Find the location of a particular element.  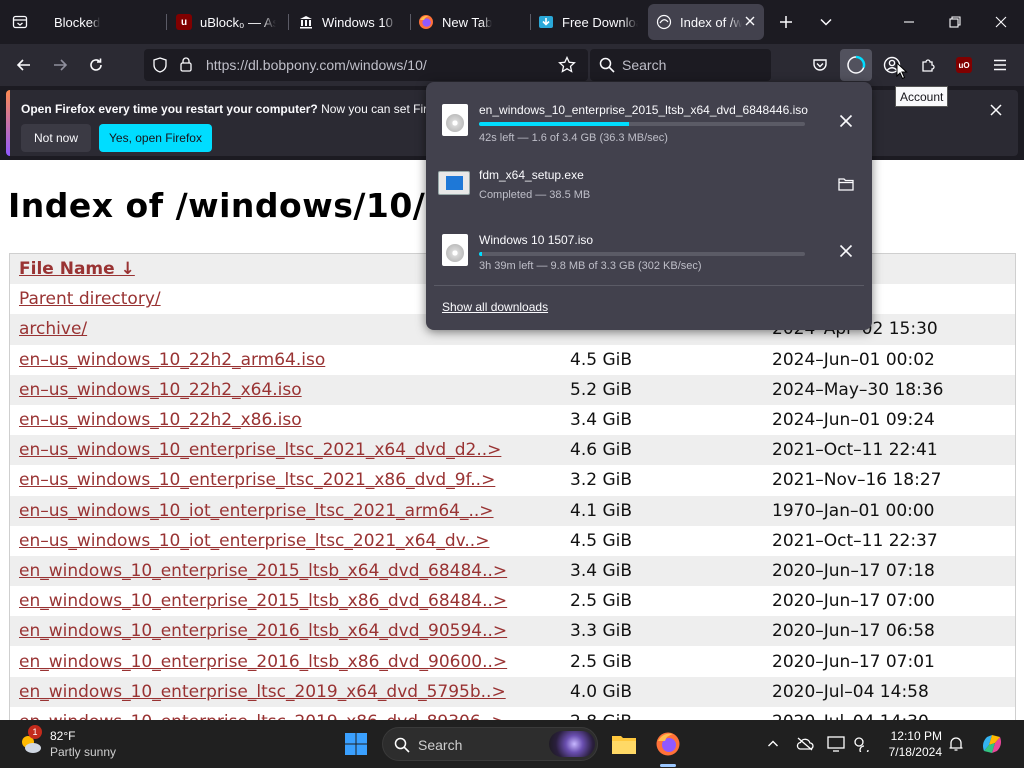

download-status: Completed — 38.5 MB is located at coordinates (535, 195).